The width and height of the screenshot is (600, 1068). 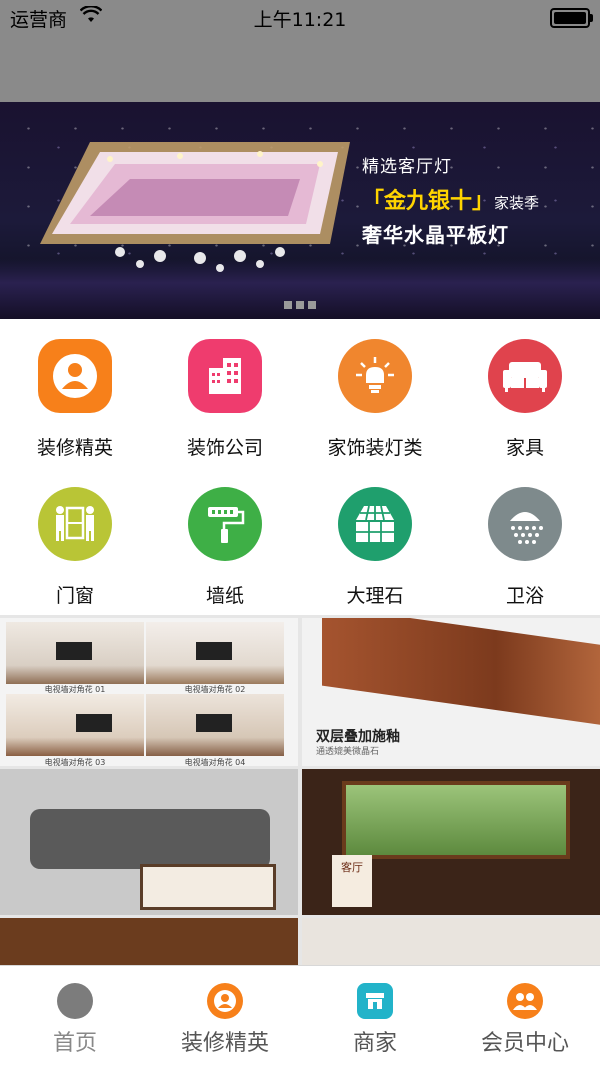 What do you see at coordinates (215, 762) in the screenshot?
I see `tv-wall-caption: 电视墙对角花 04` at bounding box center [215, 762].